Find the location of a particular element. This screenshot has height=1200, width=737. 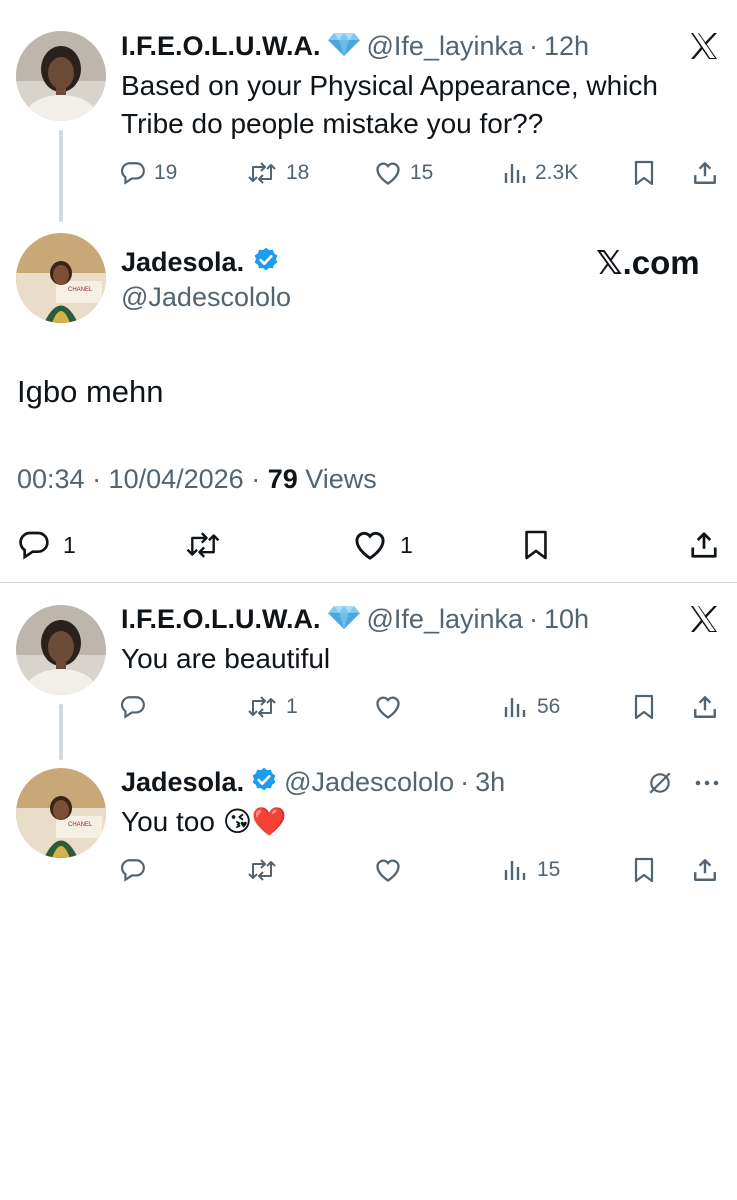

brand-label: 𝕏.com is located at coordinates (648, 262).